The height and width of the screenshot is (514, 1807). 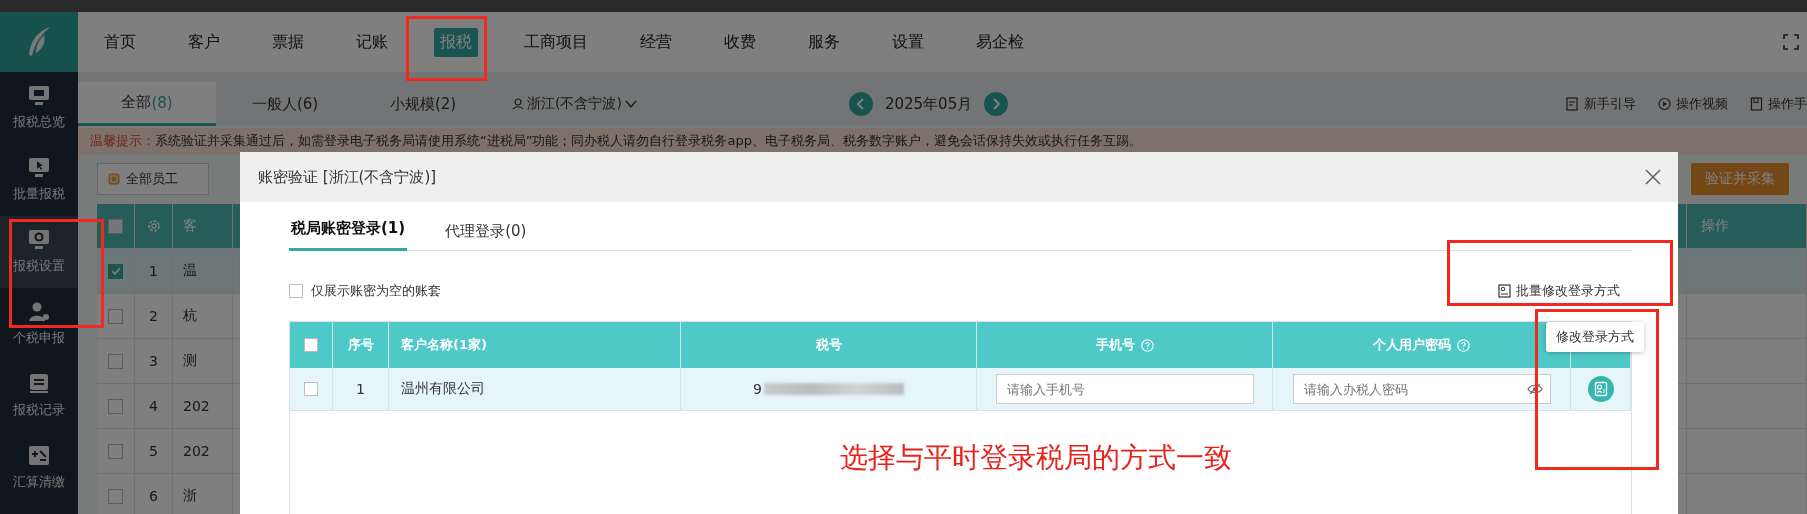 What do you see at coordinates (1653, 177) in the screenshot?
I see `close-icon` at bounding box center [1653, 177].